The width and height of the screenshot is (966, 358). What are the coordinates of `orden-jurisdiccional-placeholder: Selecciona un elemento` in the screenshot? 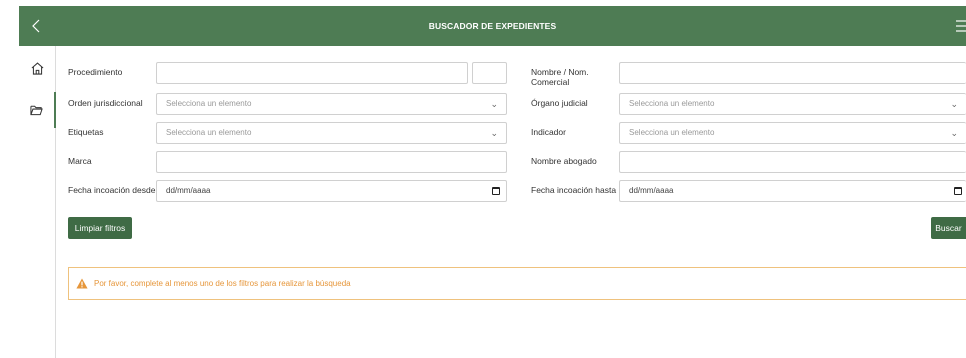 It's located at (209, 103).